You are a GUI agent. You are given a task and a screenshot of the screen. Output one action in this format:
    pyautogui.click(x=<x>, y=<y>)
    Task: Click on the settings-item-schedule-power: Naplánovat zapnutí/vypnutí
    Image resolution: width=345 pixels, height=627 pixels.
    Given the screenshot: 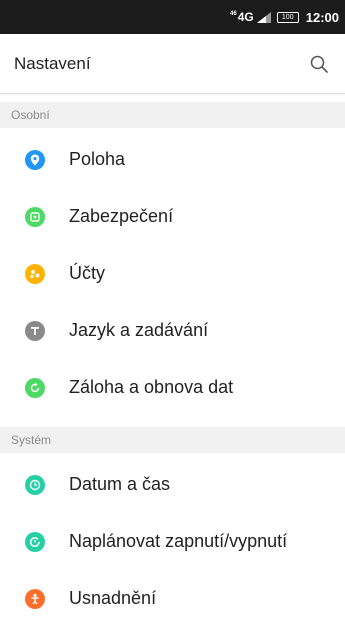 What is the action you would take?
    pyautogui.click(x=172, y=541)
    